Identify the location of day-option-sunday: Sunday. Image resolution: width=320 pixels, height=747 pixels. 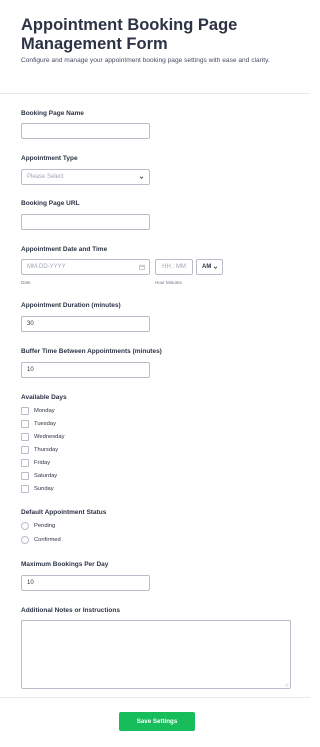
(37, 489).